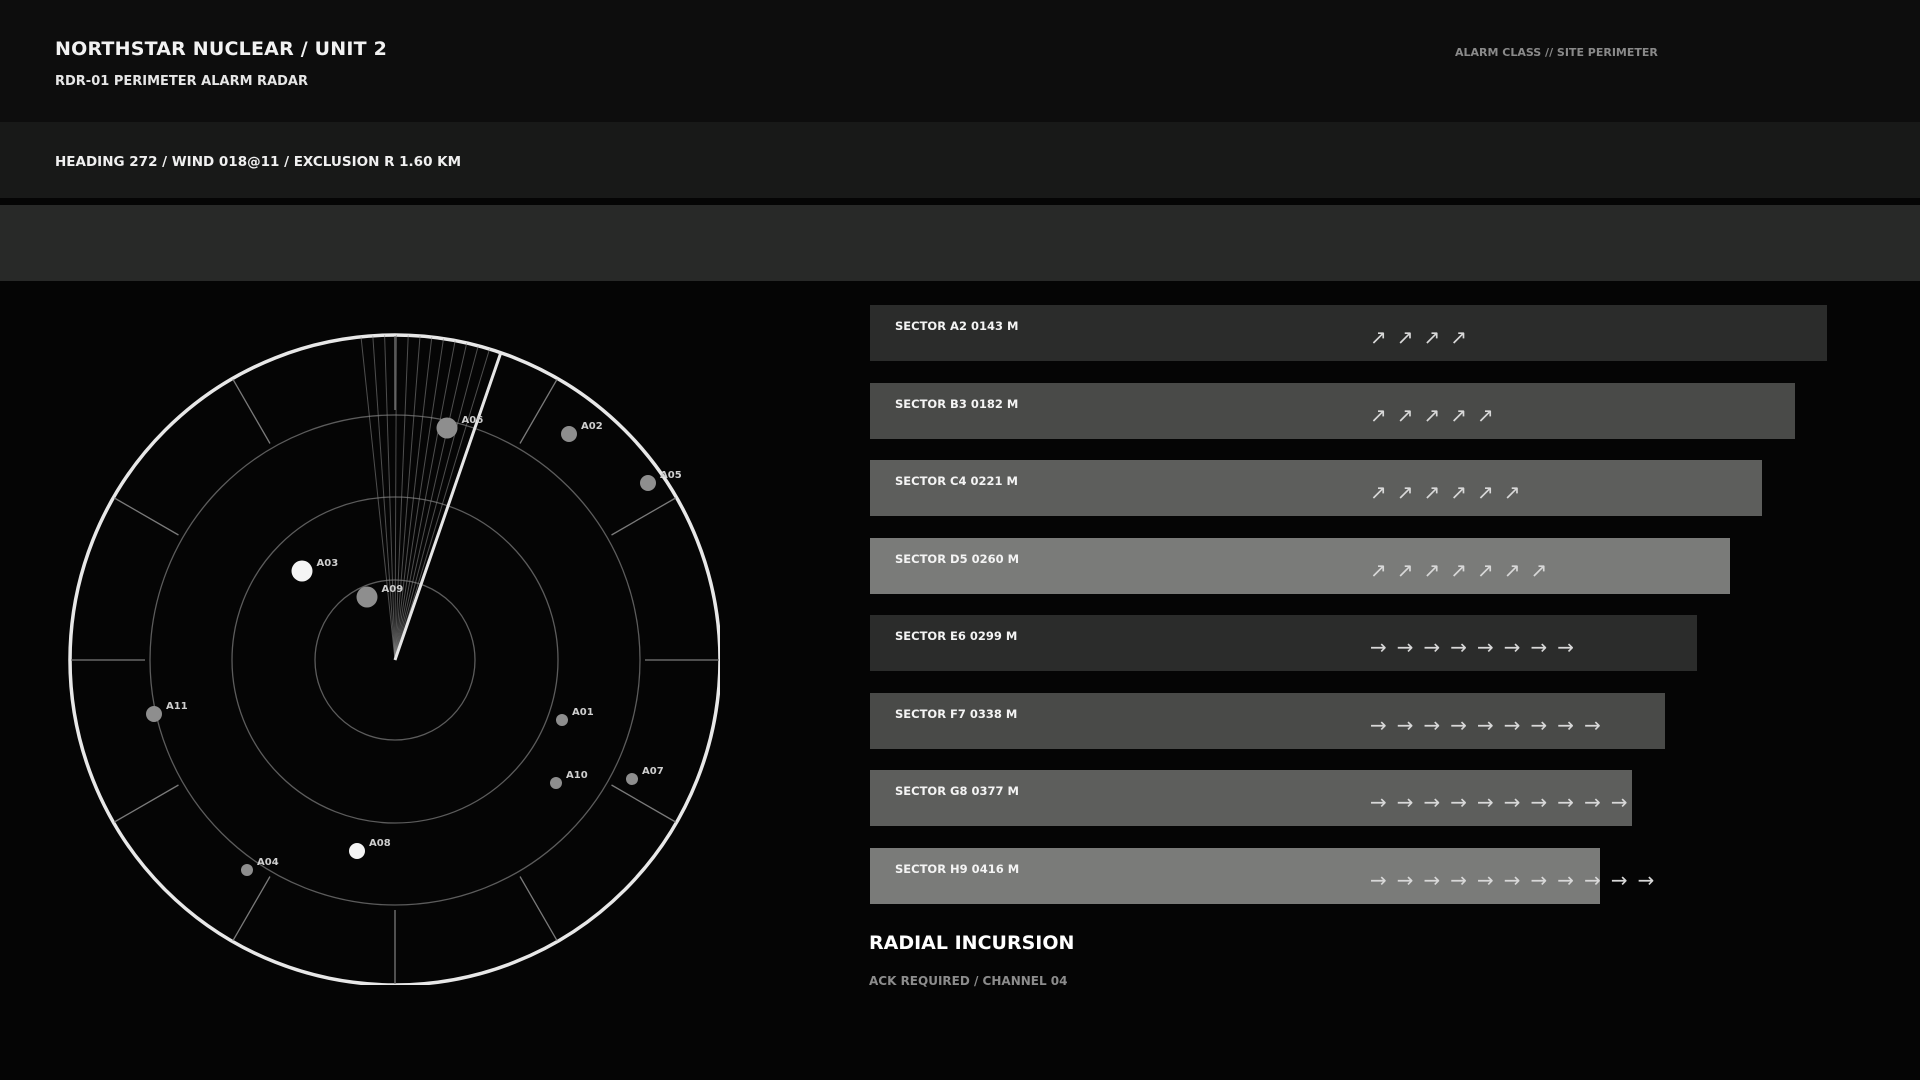  I want to click on alert-title: RADIAL INCURSION, so click(972, 943).